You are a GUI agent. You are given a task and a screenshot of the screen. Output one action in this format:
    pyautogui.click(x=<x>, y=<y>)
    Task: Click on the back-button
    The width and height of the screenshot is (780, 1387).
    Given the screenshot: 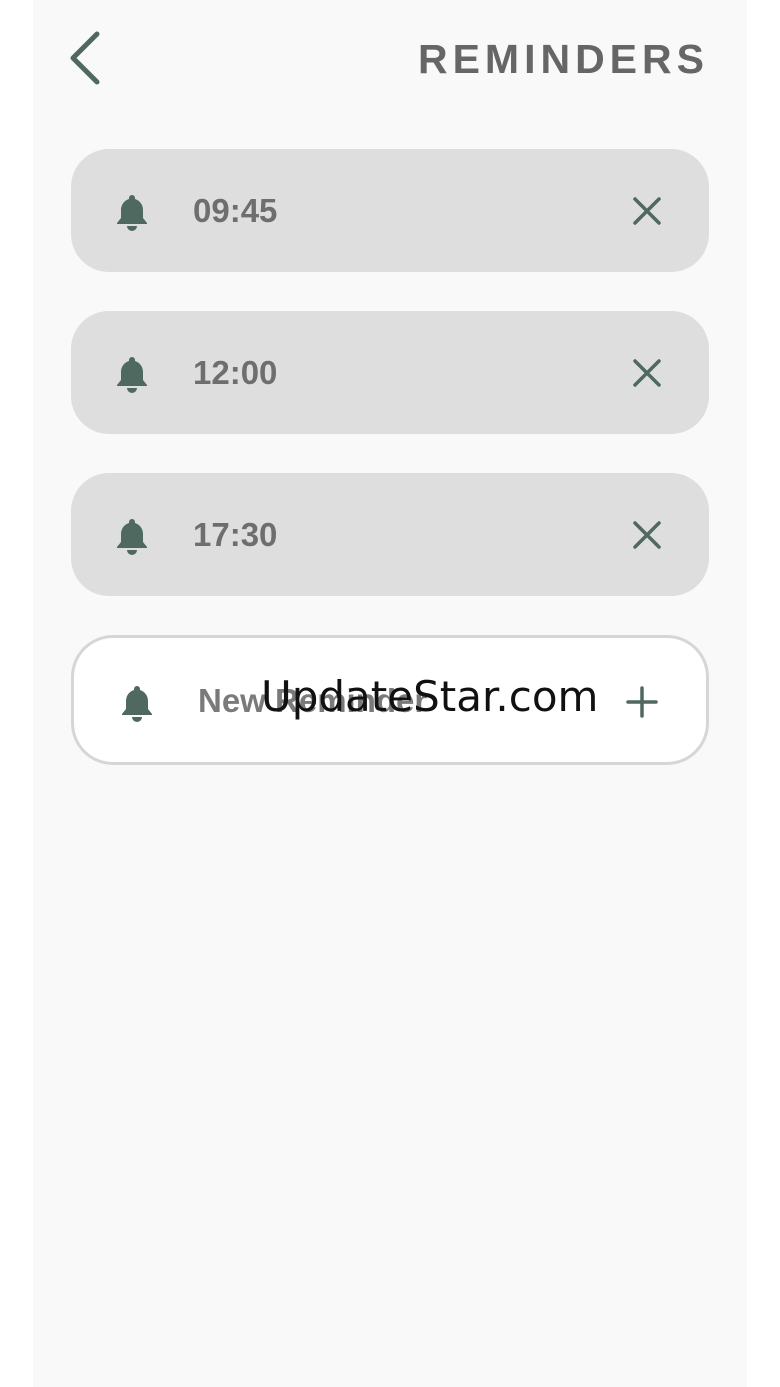 What is the action you would take?
    pyautogui.click(x=87, y=58)
    